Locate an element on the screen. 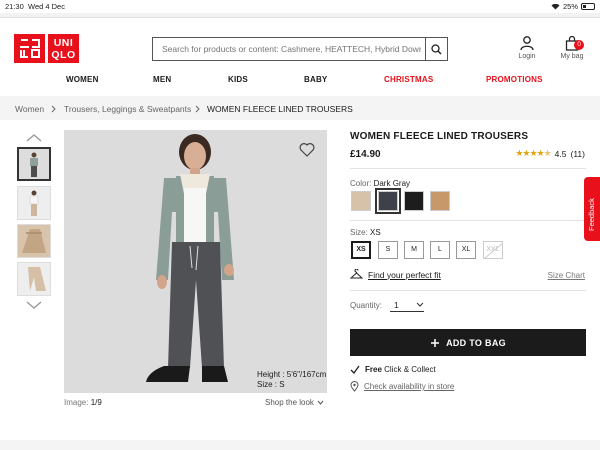 The height and width of the screenshot is (450, 600). size-selected: XS is located at coordinates (375, 232).